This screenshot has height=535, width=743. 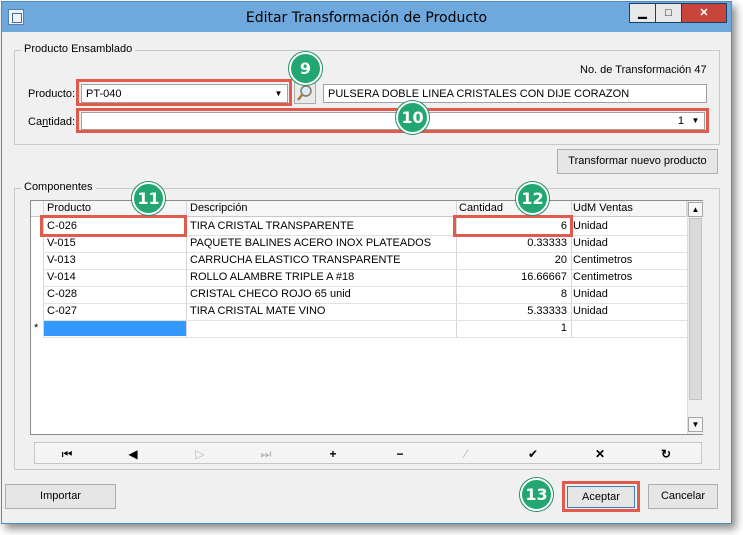 I want to click on cell-quantity: 0.33333, so click(x=512, y=243).